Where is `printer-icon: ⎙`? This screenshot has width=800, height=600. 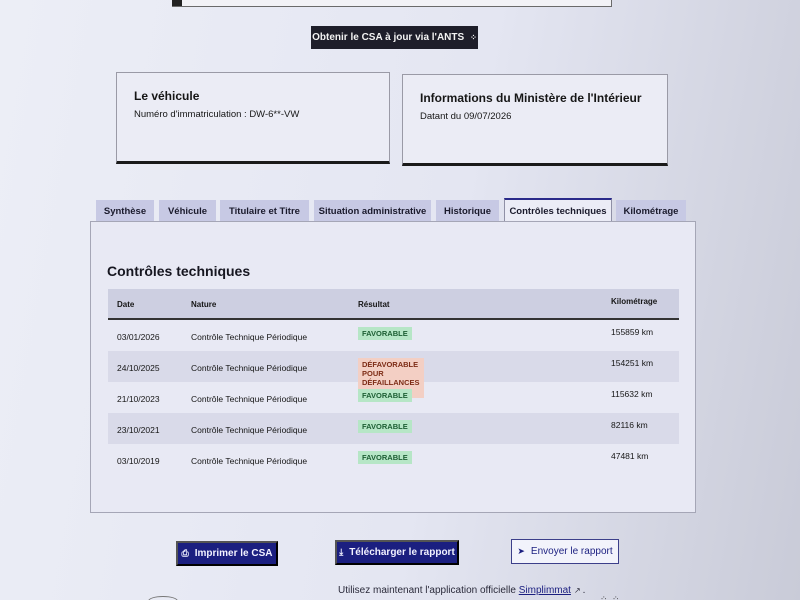 printer-icon: ⎙ is located at coordinates (185, 553).